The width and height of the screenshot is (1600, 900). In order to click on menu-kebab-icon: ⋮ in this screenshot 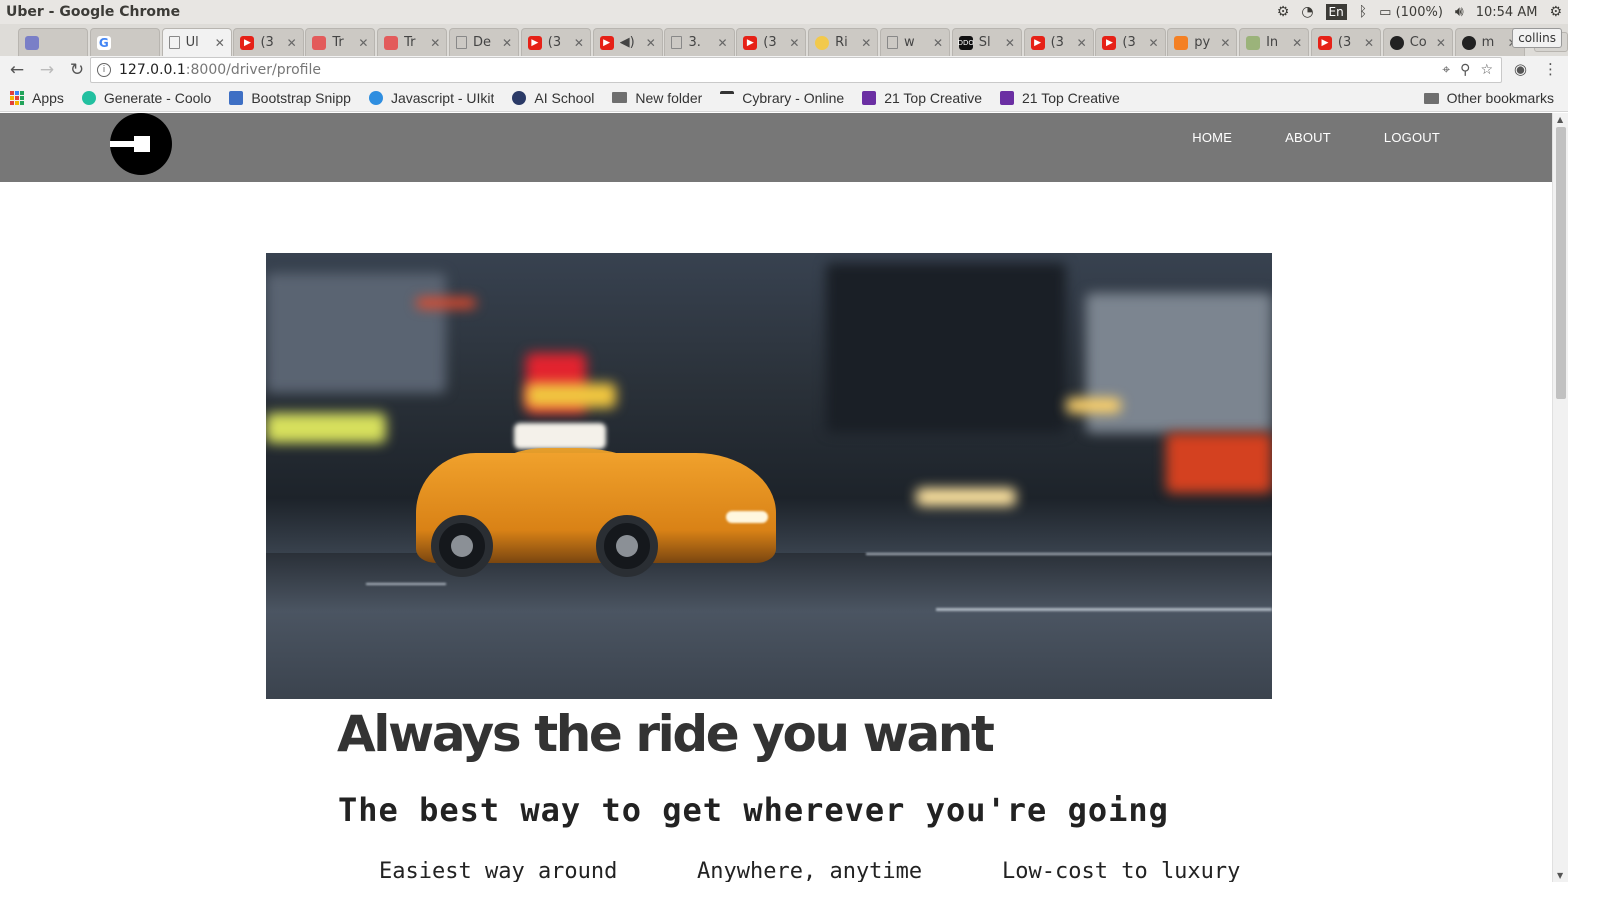, I will do `click(1550, 69)`.